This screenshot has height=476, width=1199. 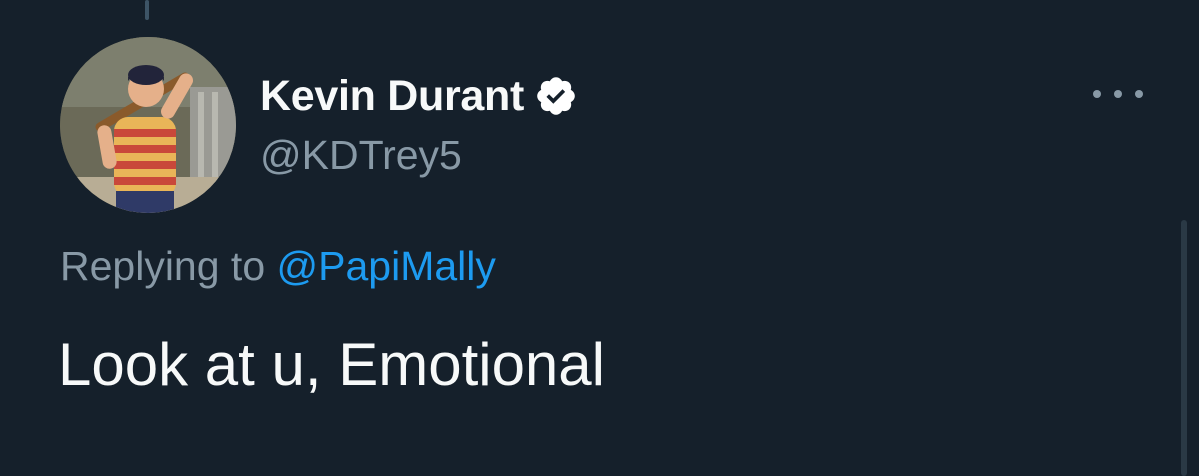 I want to click on scrollbar, so click(x=1184, y=348).